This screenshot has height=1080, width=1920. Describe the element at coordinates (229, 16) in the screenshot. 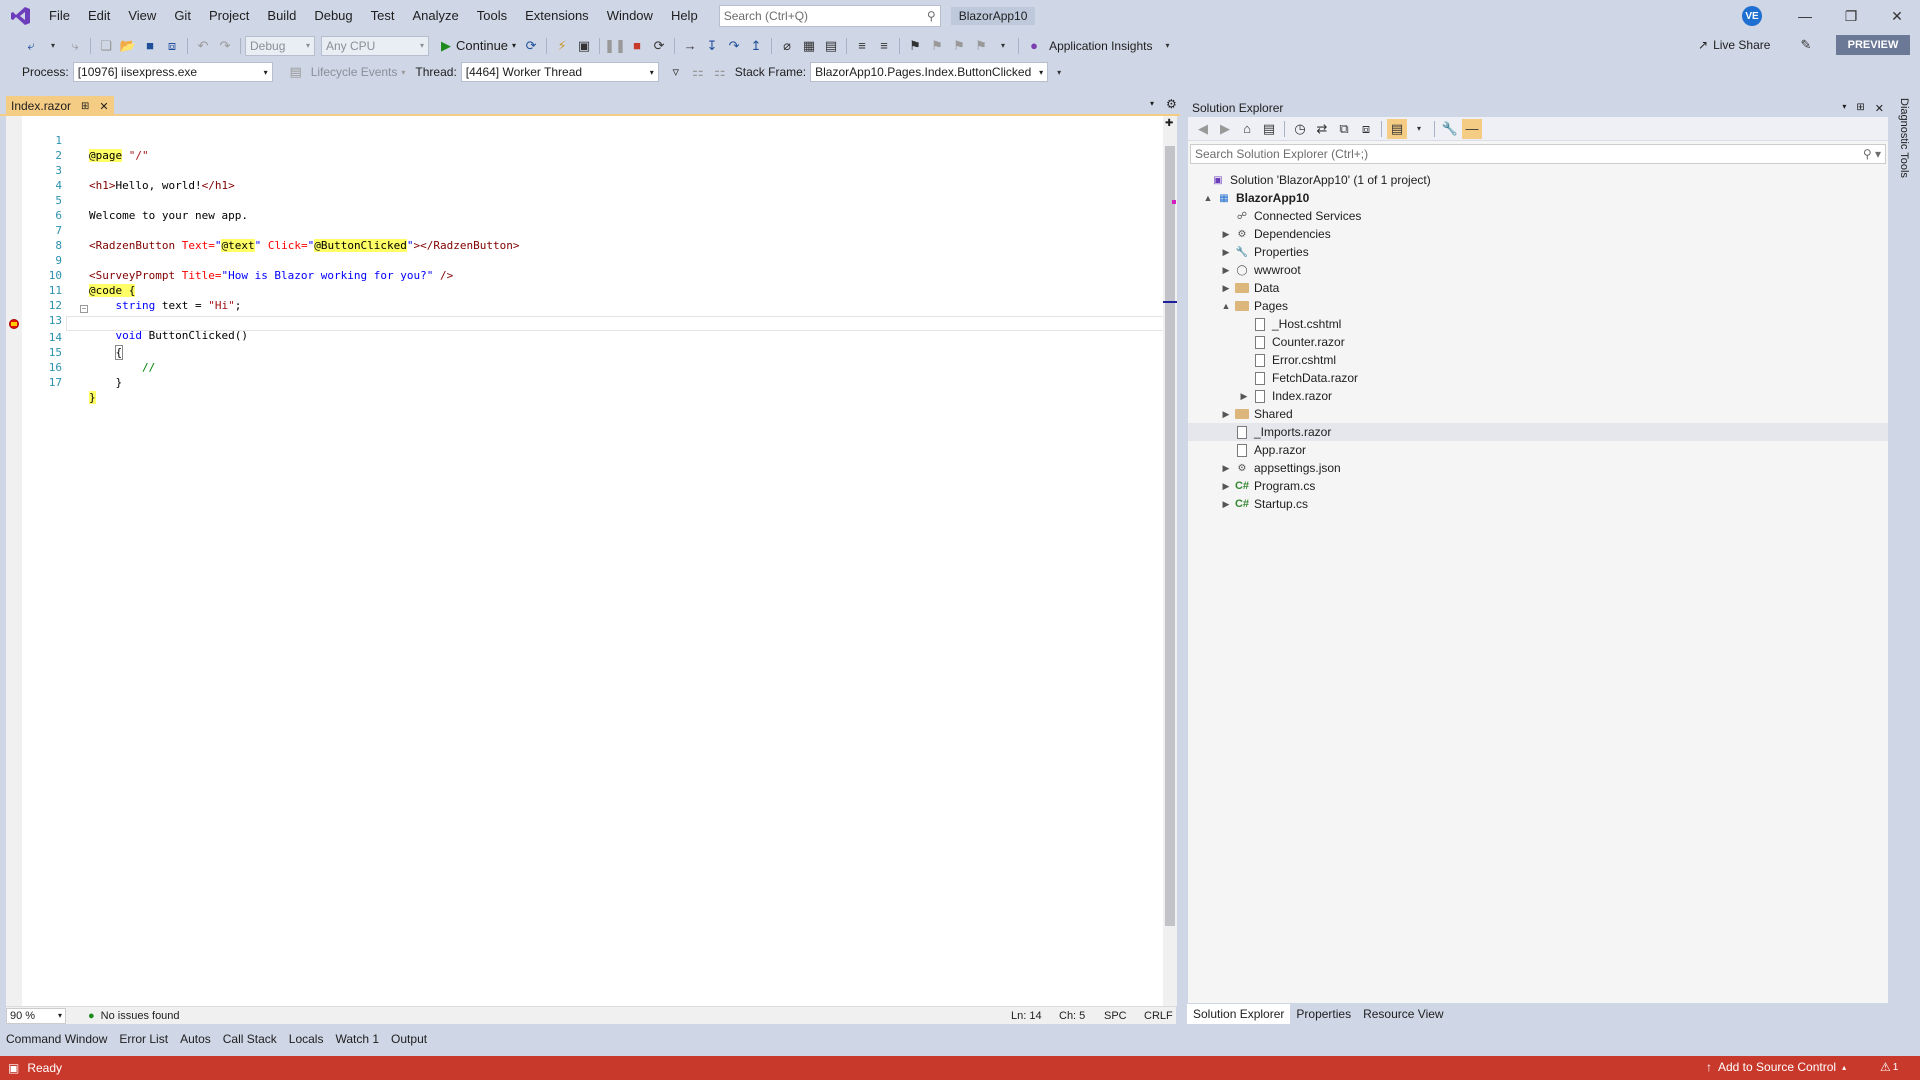

I see `menu-project: Project` at that location.